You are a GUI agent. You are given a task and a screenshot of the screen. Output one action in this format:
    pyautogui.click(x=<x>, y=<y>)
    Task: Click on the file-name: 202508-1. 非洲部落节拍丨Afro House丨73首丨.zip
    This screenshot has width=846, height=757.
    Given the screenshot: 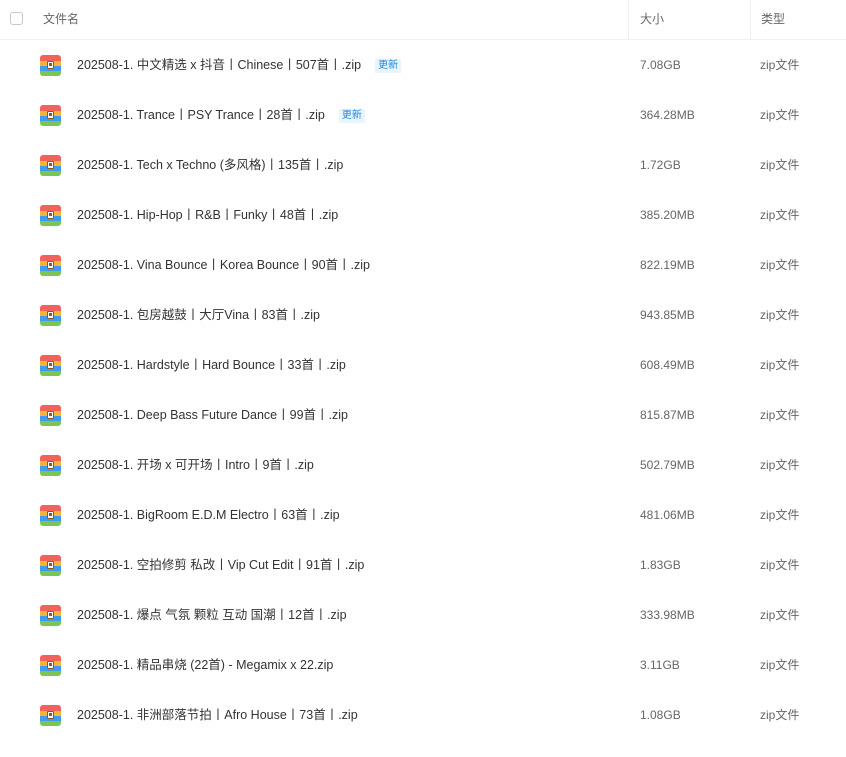 What is the action you would take?
    pyautogui.click(x=217, y=715)
    